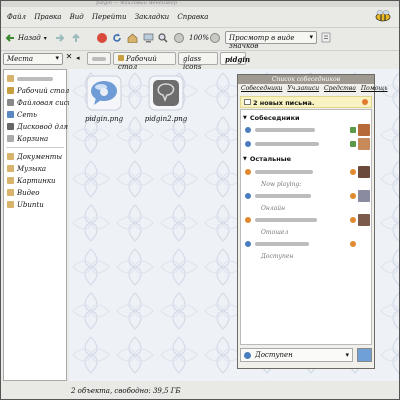  I want to click on mail-notification: 2 новых письма., so click(306, 102).